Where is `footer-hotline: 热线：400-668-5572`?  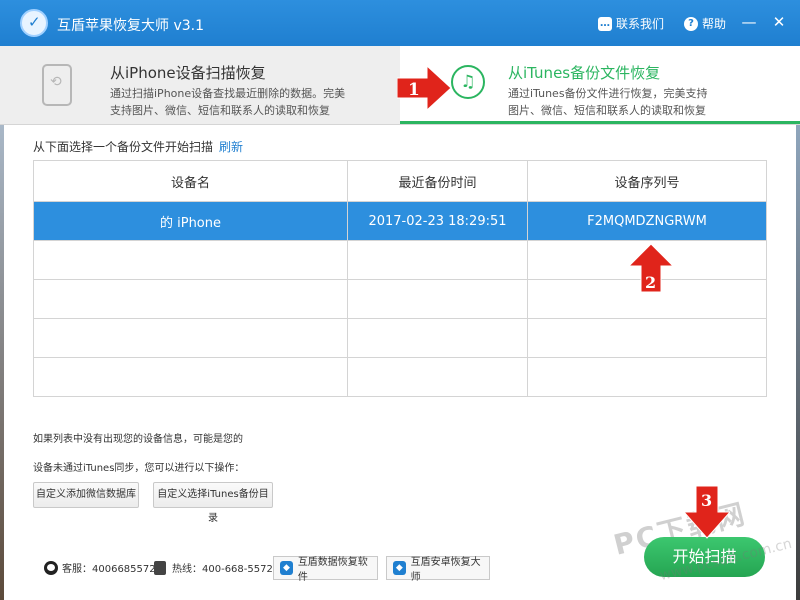 footer-hotline: 热线：400-668-5572 is located at coordinates (213, 567).